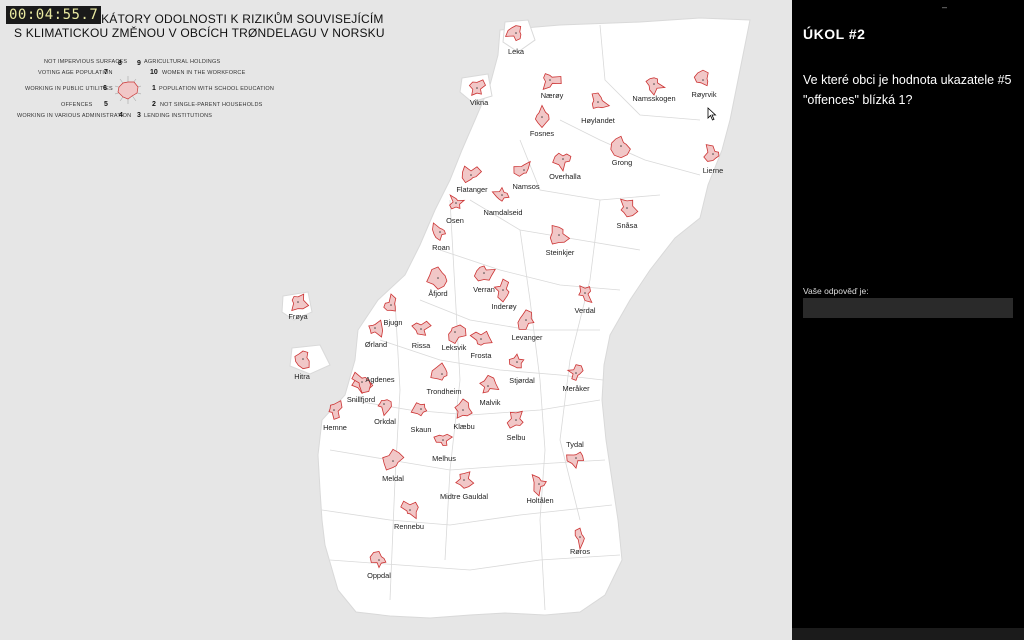 This screenshot has height=640, width=1024. I want to click on legend-label-2: NOT SINGLE-PARENT HOUSEHOLDS, so click(211, 105).